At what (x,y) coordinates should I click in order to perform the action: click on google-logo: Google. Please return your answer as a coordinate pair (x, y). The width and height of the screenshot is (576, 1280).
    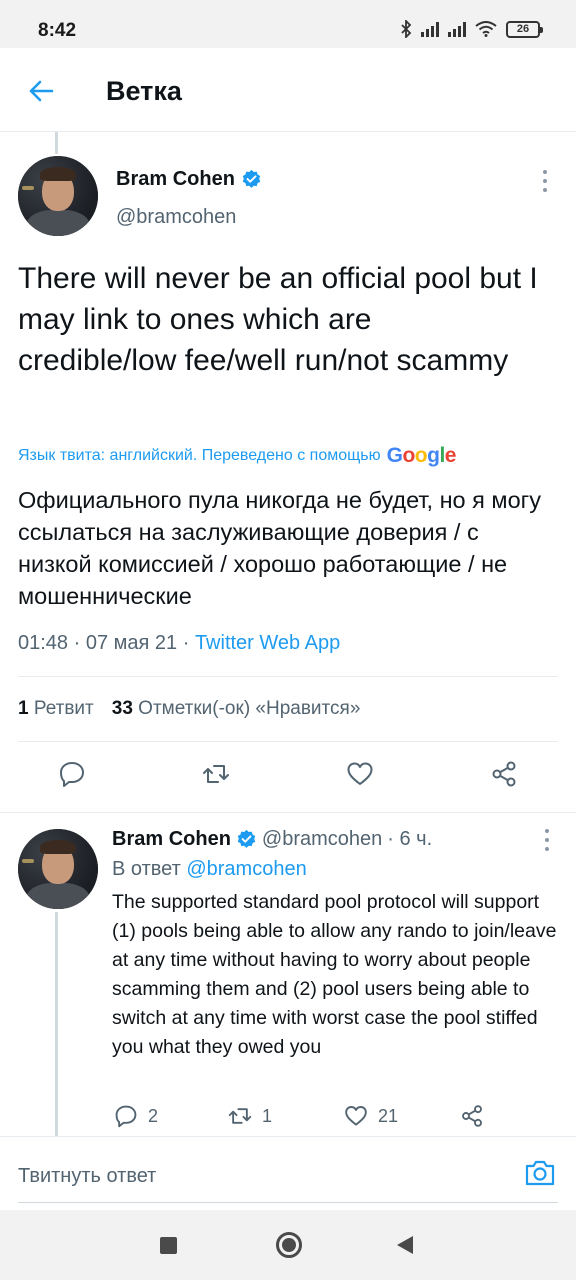
    Looking at the image, I should click on (421, 455).